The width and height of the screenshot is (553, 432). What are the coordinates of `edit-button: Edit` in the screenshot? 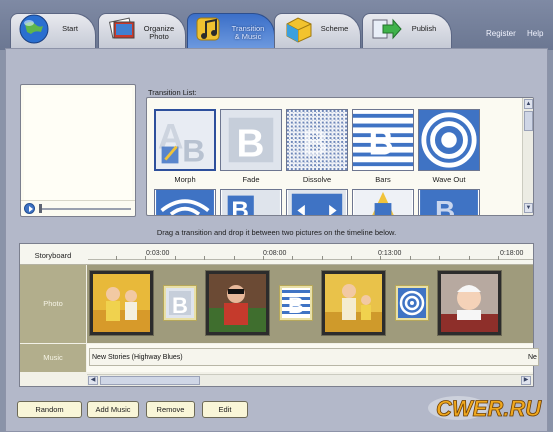 It's located at (225, 409).